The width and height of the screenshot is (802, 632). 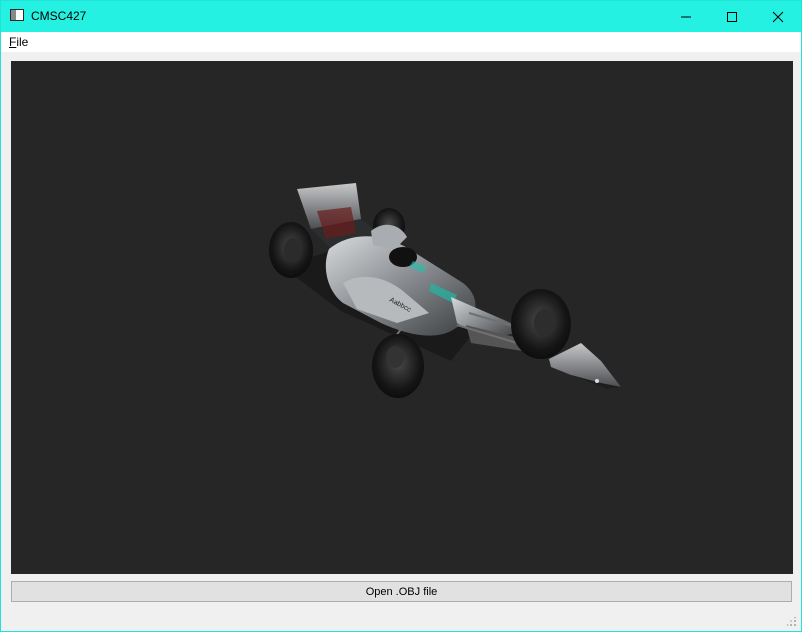 What do you see at coordinates (792, 622) in the screenshot?
I see `resize-grip-icon` at bounding box center [792, 622].